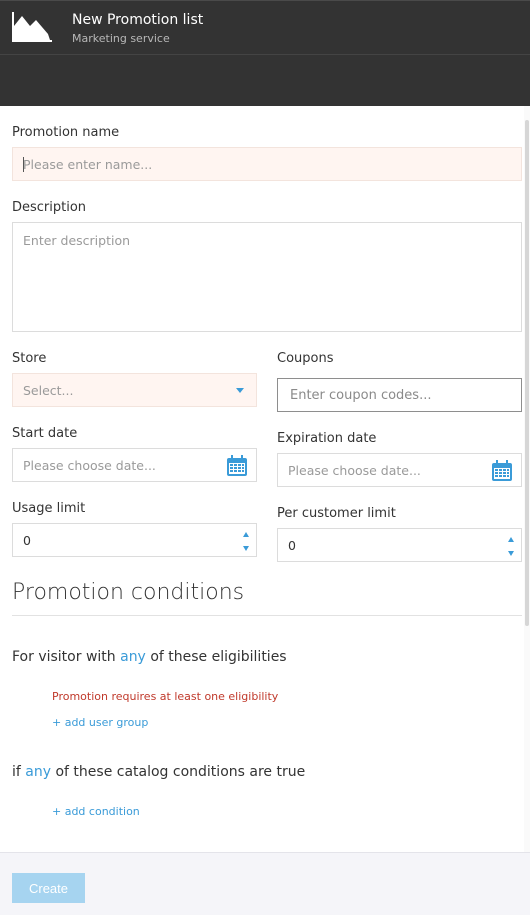 This screenshot has width=530, height=915. What do you see at coordinates (265, 883) in the screenshot?
I see `blade-footer: Create` at bounding box center [265, 883].